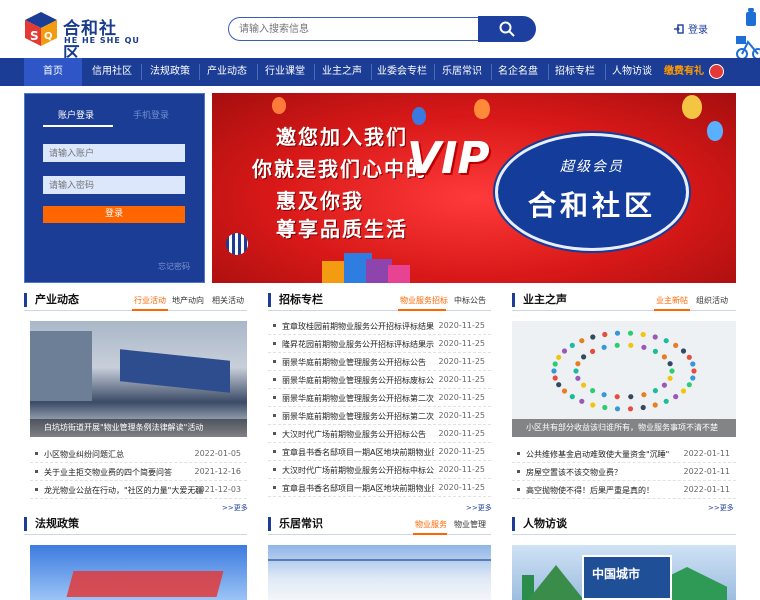 The height and width of the screenshot is (600, 760). I want to click on living-feature-image, so click(379, 572).